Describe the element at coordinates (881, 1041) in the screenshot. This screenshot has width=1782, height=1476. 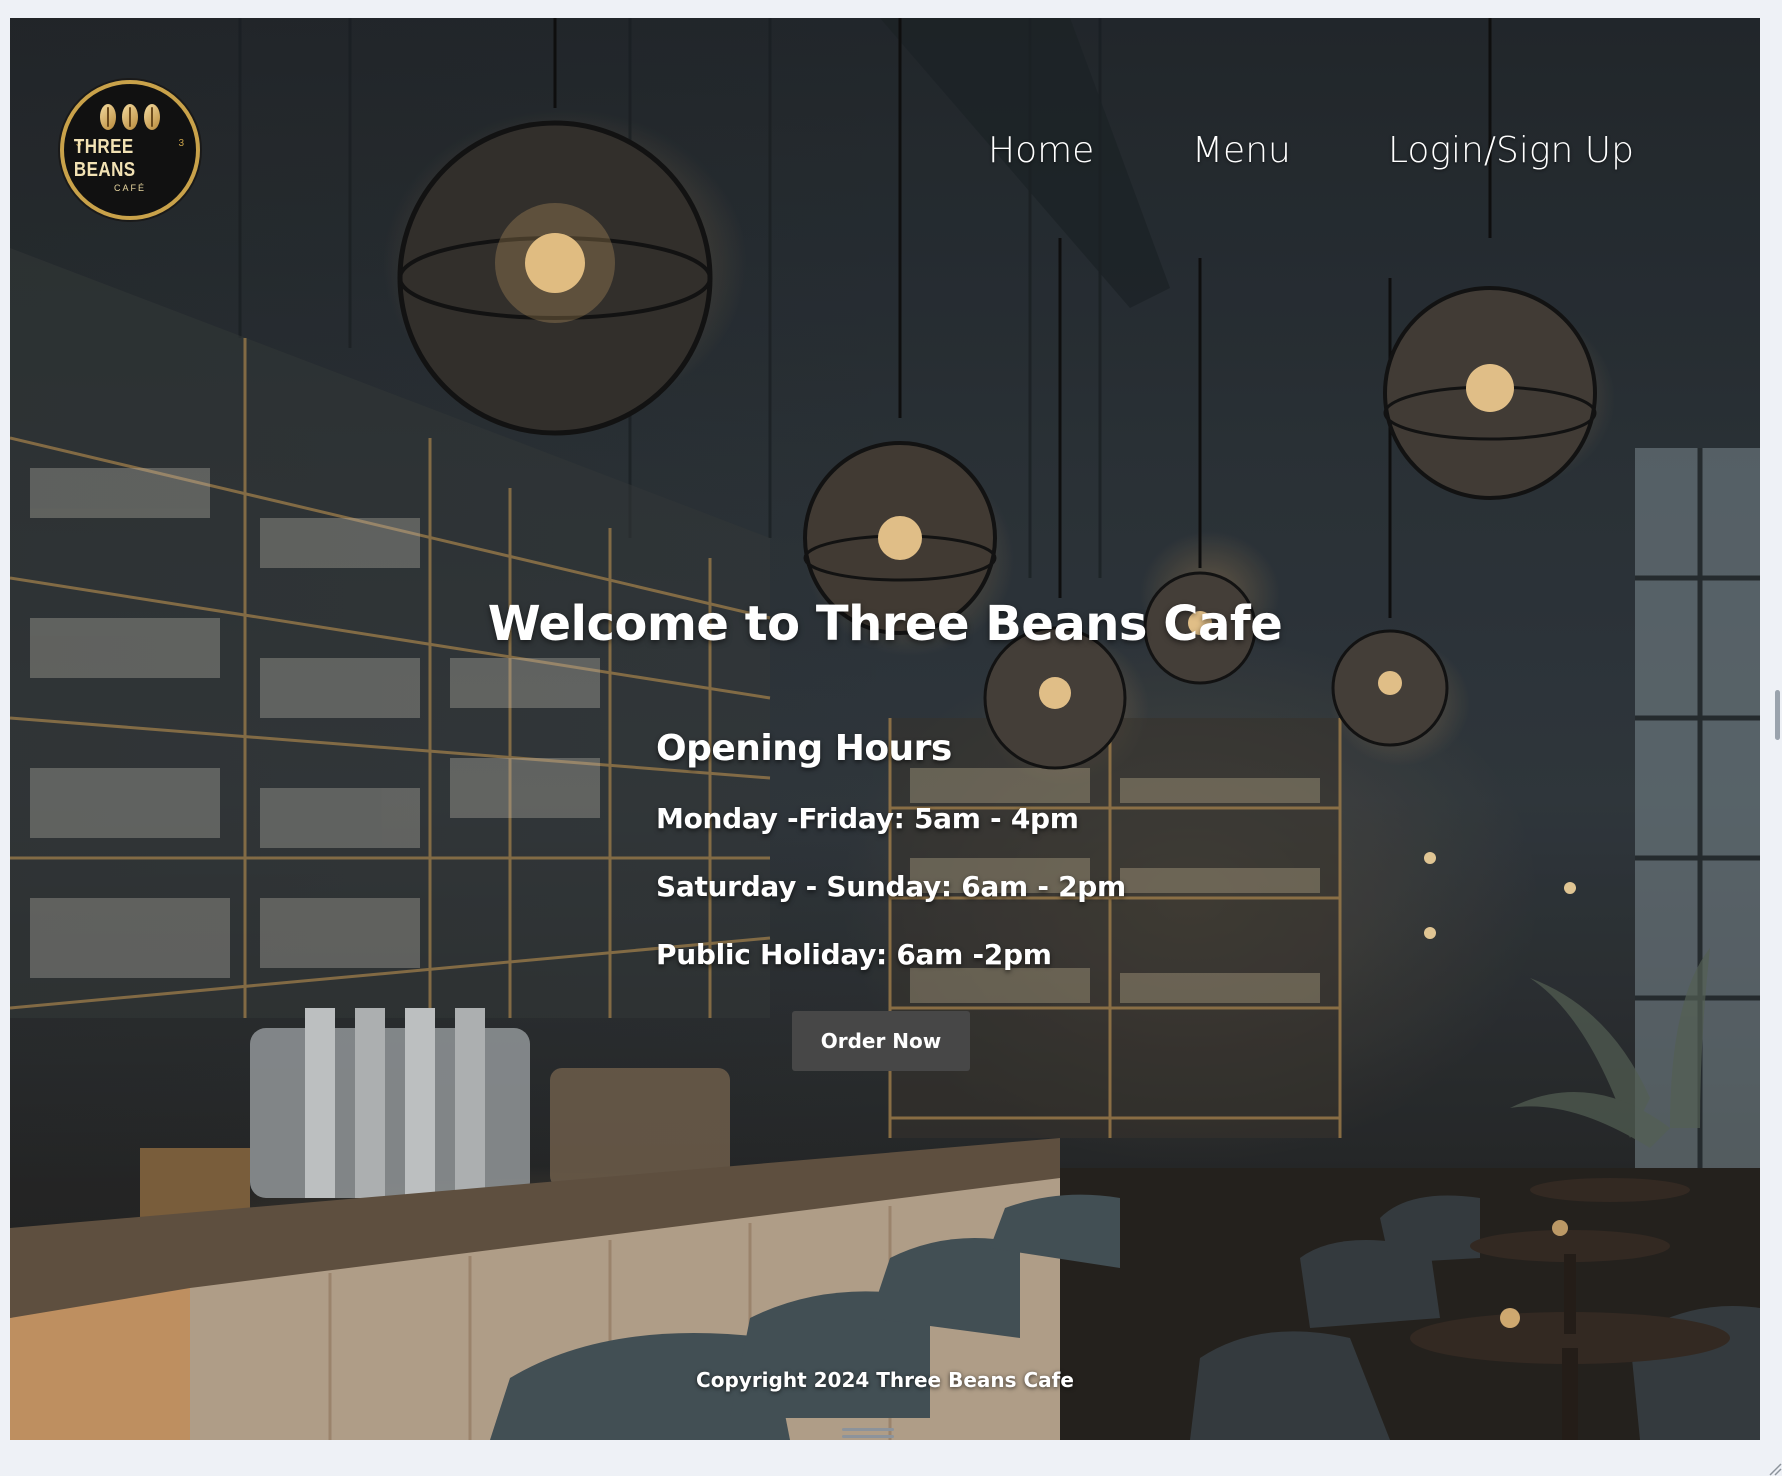
I see `order-now-button: Order Now` at that location.